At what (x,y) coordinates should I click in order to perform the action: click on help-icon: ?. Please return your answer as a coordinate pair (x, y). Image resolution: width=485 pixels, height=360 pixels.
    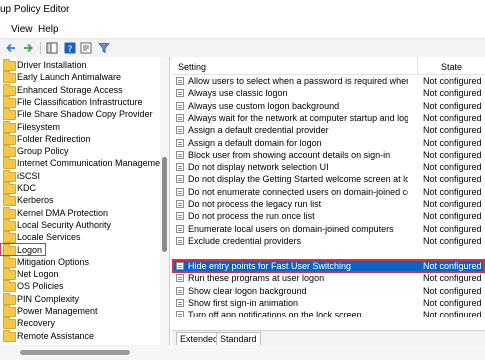
    Looking at the image, I should click on (69, 48).